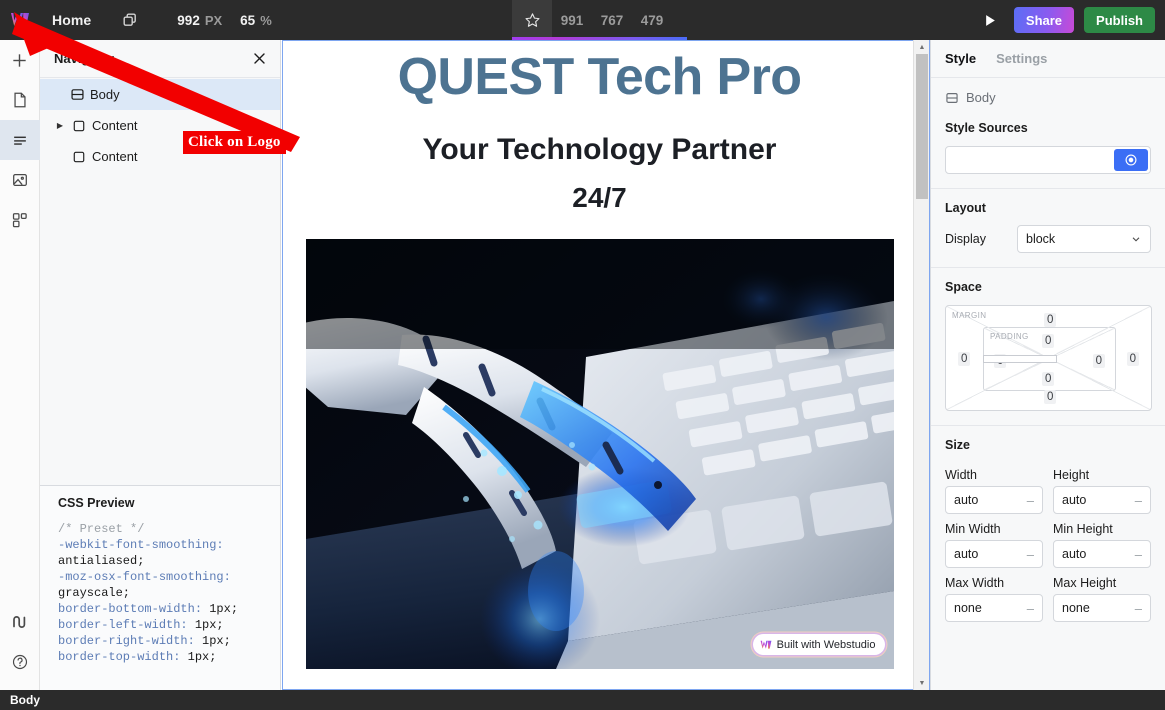  I want to click on css-decl-prop-4: border-left-width, so click(119, 625).